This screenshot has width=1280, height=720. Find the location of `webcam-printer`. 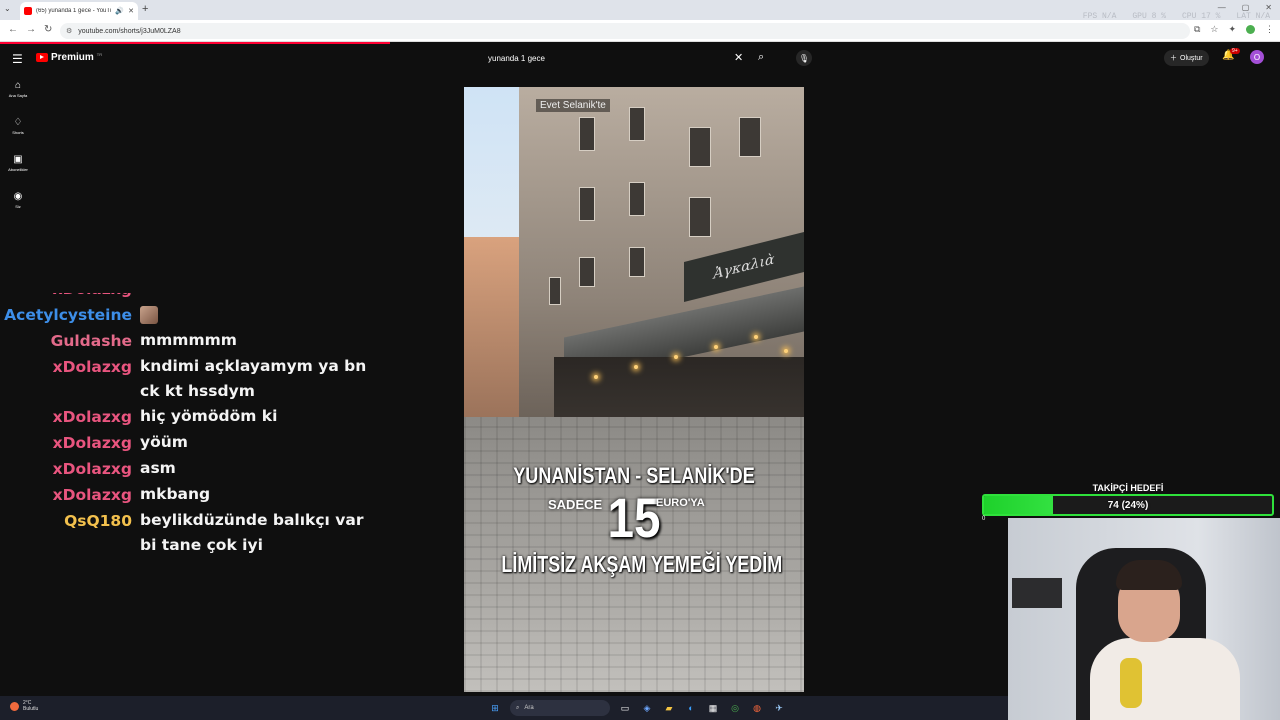

webcam-printer is located at coordinates (1037, 593).